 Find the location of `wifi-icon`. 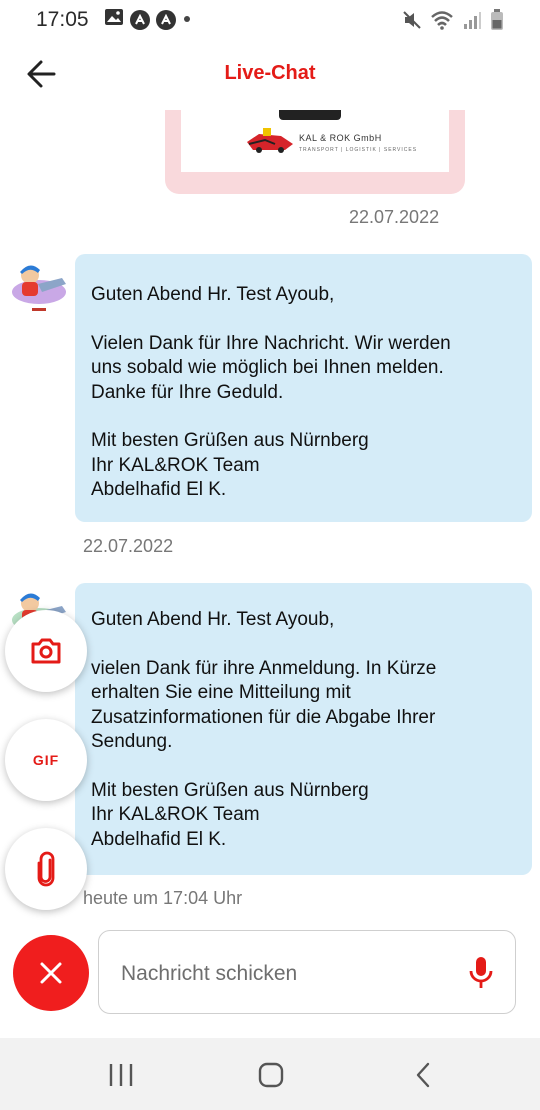

wifi-icon is located at coordinates (442, 22).